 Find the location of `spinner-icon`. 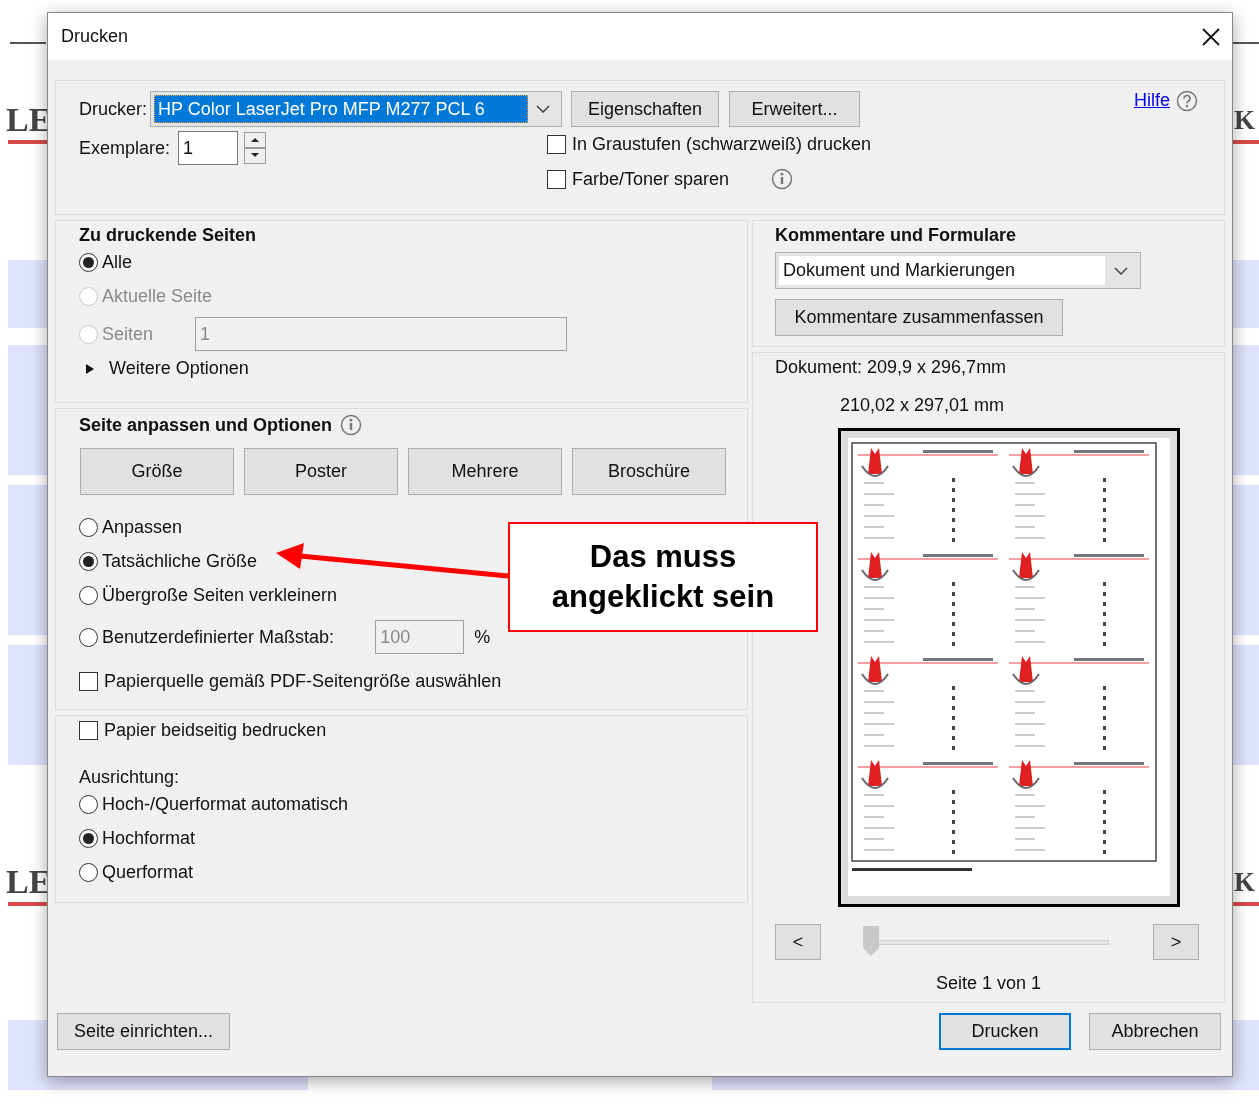

spinner-icon is located at coordinates (255, 148).